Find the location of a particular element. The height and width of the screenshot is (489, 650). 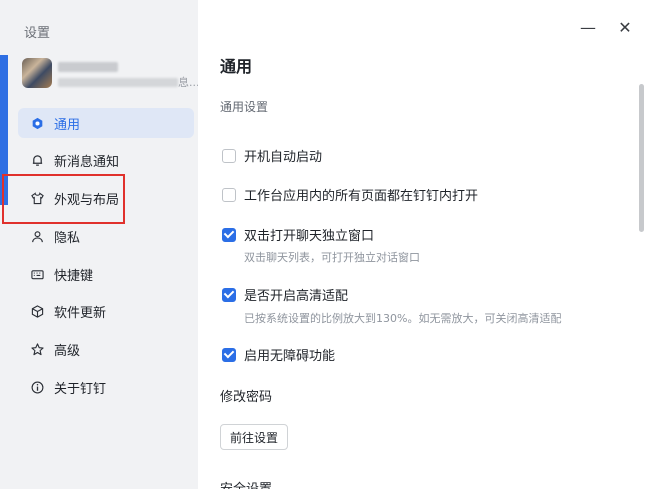

option-open-in-dingtalk: 工作台应用内的所有页面都在钉钉内打开 is located at coordinates (350, 194).